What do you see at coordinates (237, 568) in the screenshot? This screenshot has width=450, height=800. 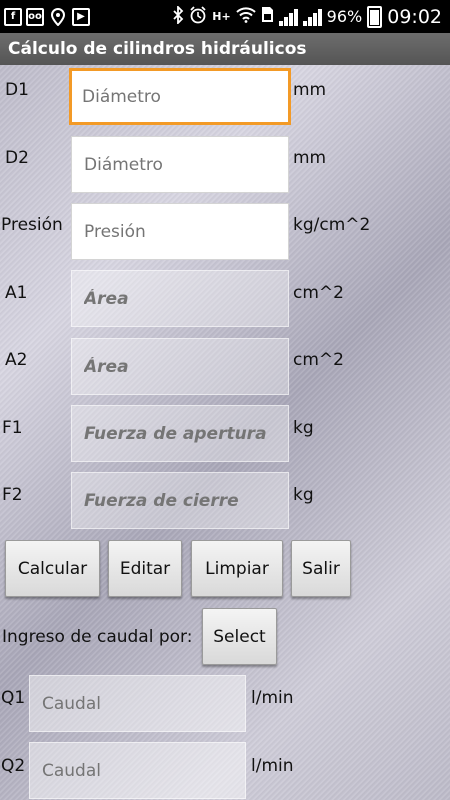 I see `limpiar-button: Limpiar` at bounding box center [237, 568].